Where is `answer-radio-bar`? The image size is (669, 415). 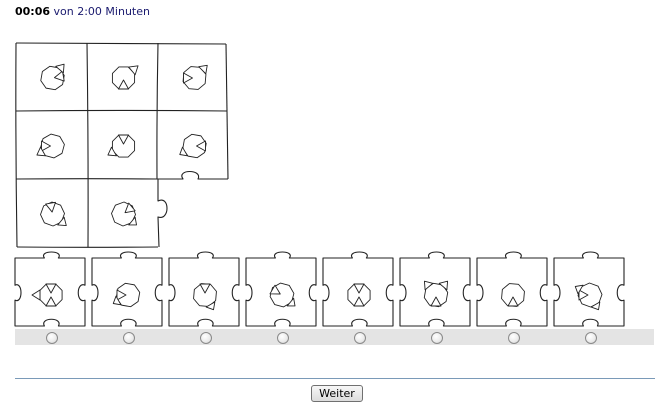 answer-radio-bar is located at coordinates (334, 337).